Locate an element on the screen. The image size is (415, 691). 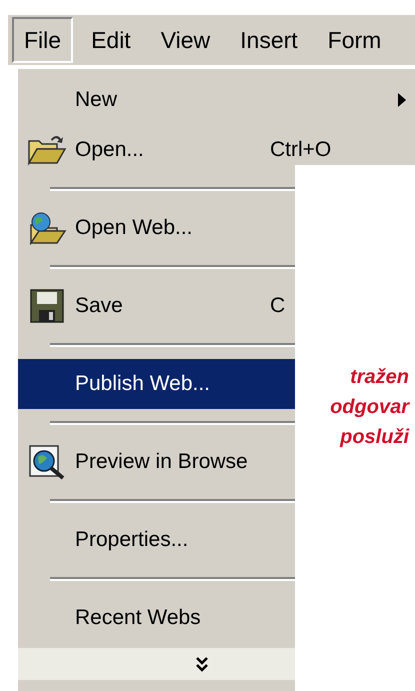
shortcut-label: Ctrl+O is located at coordinates (301, 150).